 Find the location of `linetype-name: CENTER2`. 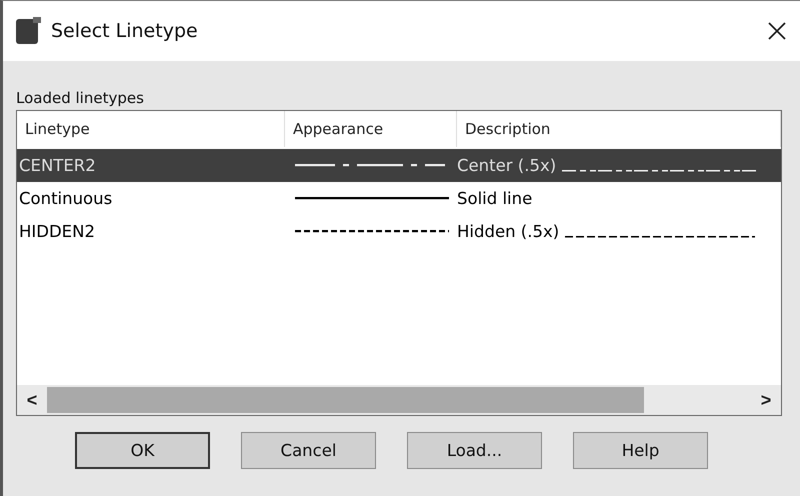

linetype-name: CENTER2 is located at coordinates (57, 165).